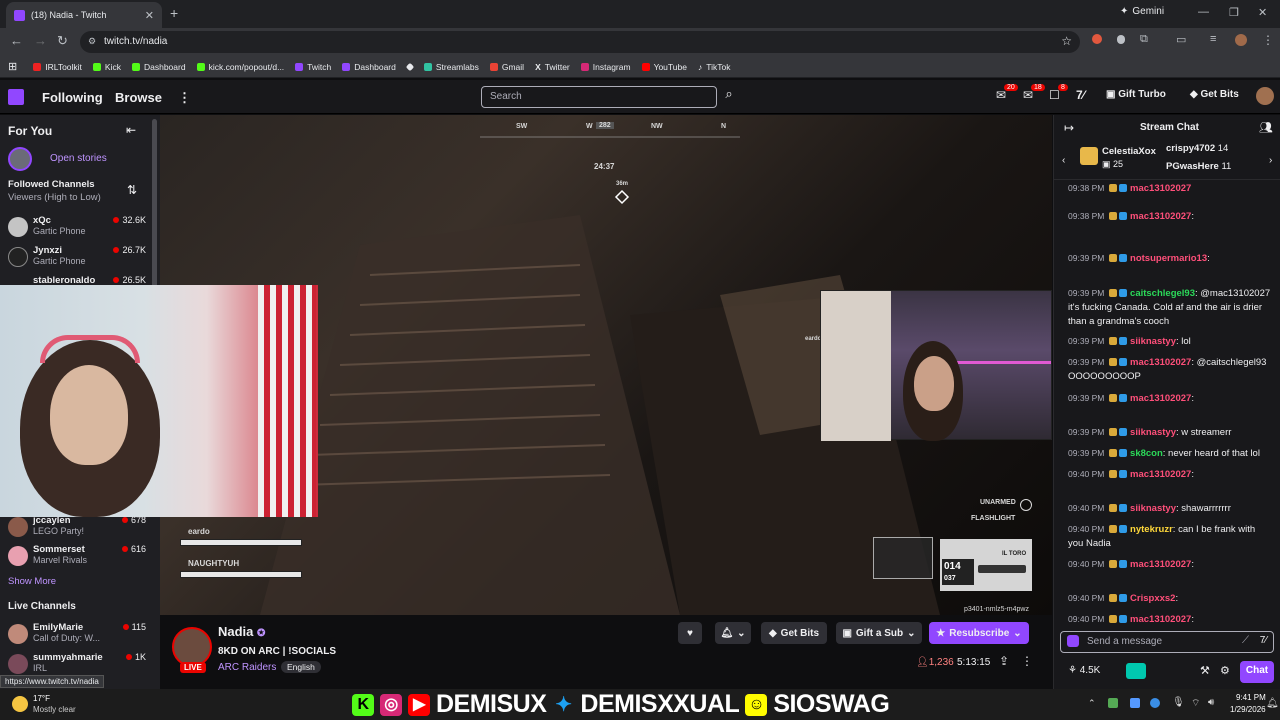  I want to click on settings-gear-icon: ⚙, so click(1225, 670).